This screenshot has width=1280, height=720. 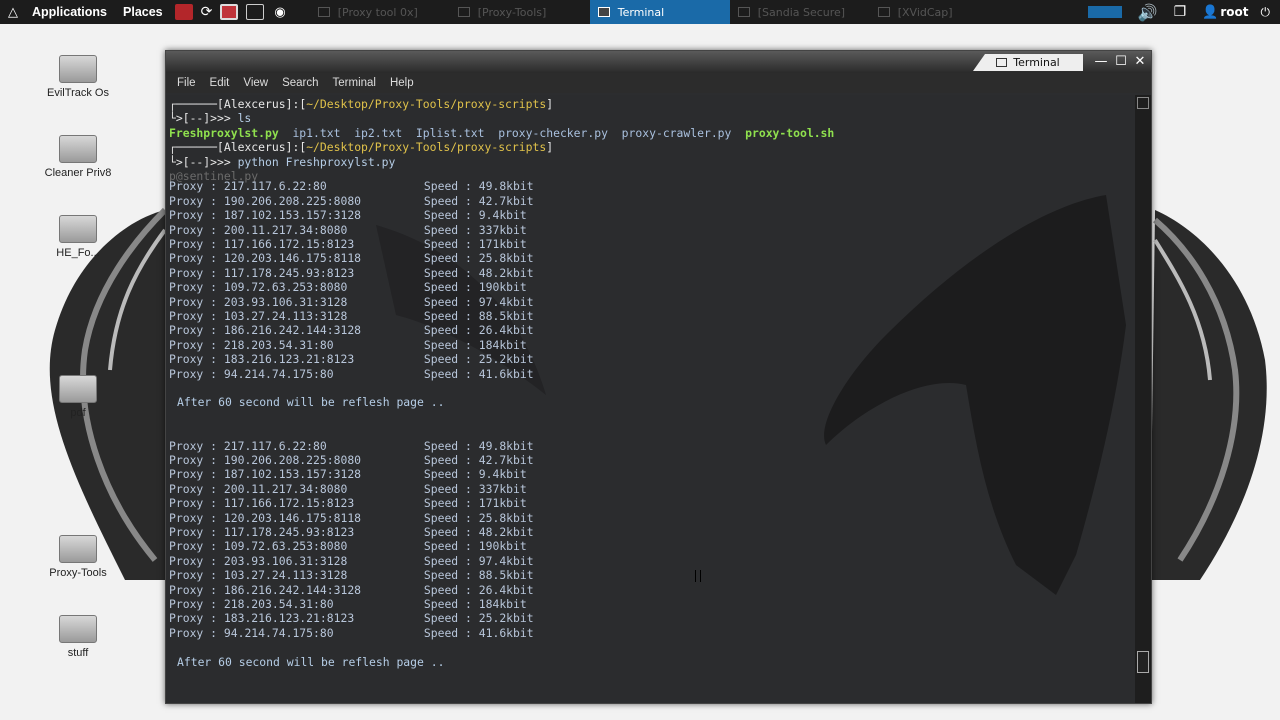 What do you see at coordinates (1210, 12) in the screenshot?
I see `user-icon: 👤` at bounding box center [1210, 12].